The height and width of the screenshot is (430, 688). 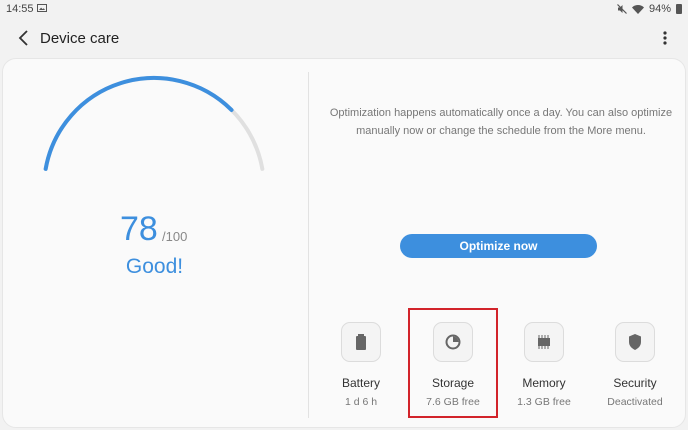 What do you see at coordinates (361, 402) in the screenshot?
I see `tile-value: 1 d 6 h` at bounding box center [361, 402].